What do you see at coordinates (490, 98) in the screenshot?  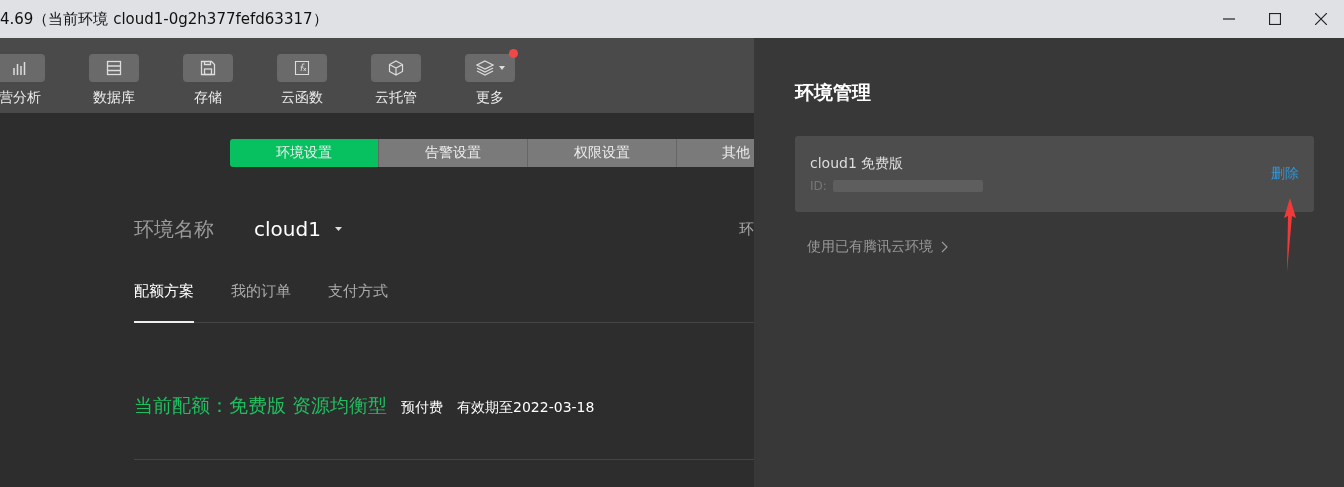 I see `toolbar-label: 更多` at bounding box center [490, 98].